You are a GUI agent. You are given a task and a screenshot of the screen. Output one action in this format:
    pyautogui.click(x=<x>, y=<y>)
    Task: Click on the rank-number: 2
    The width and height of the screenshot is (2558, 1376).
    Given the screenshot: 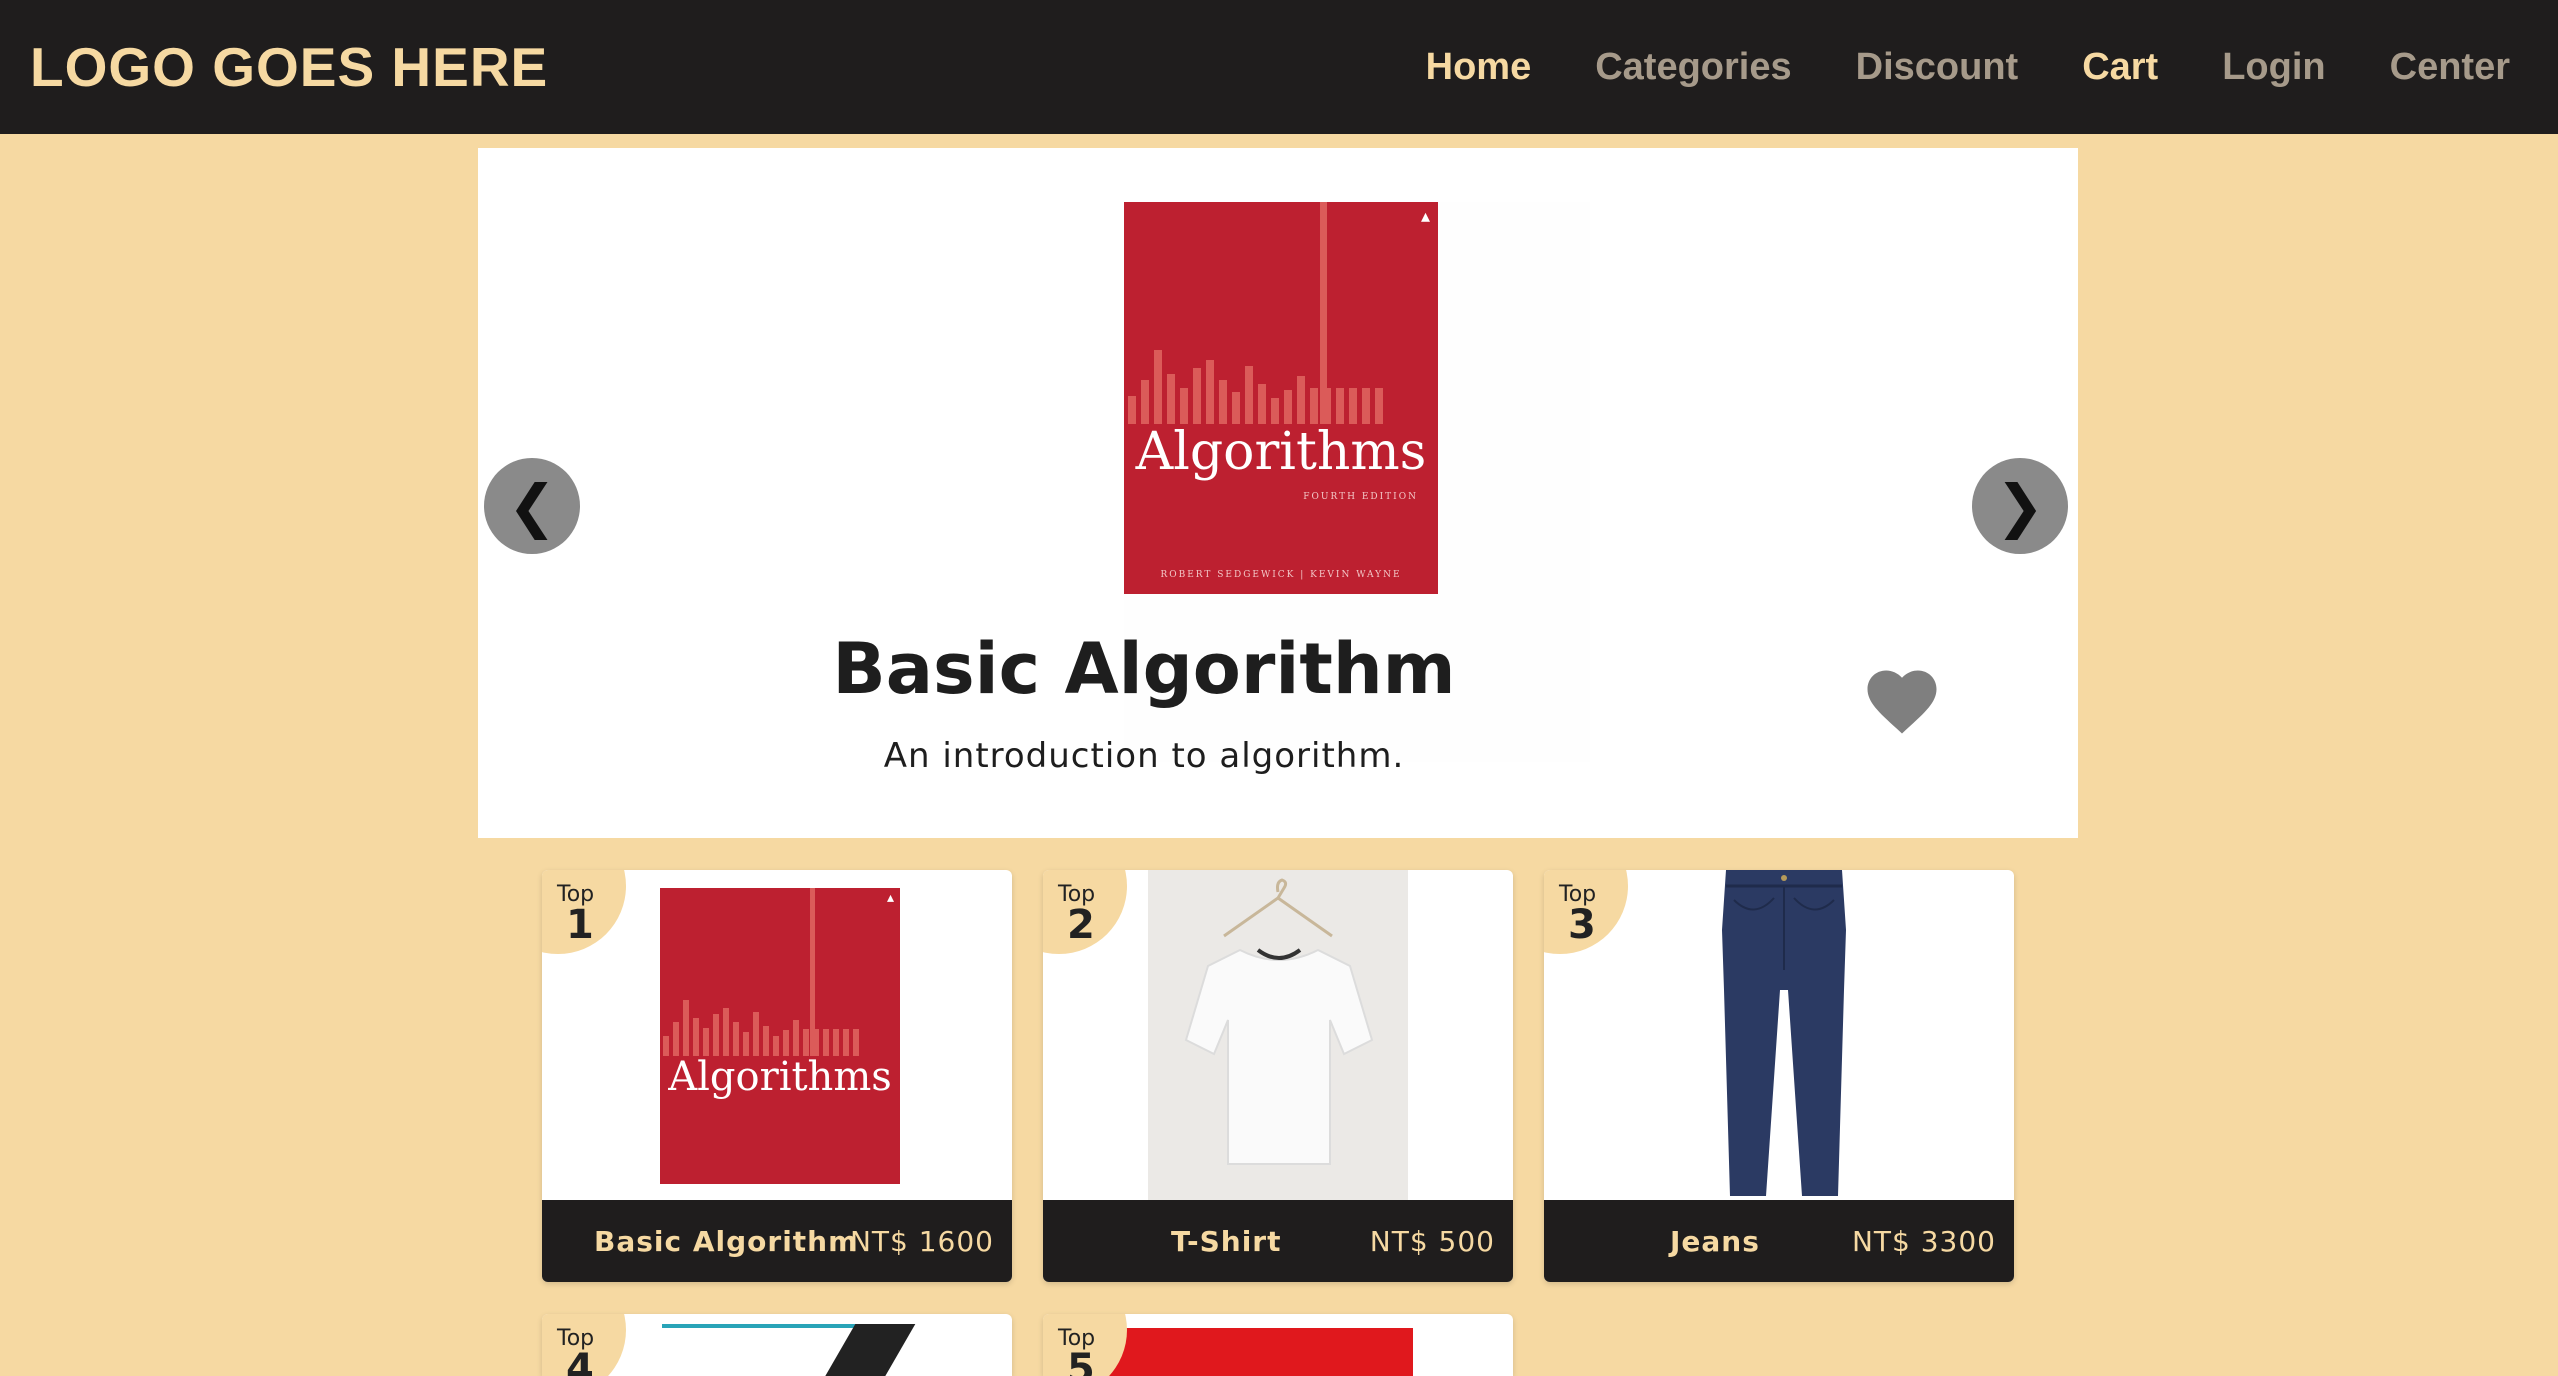 What is the action you would take?
    pyautogui.click(x=1081, y=925)
    